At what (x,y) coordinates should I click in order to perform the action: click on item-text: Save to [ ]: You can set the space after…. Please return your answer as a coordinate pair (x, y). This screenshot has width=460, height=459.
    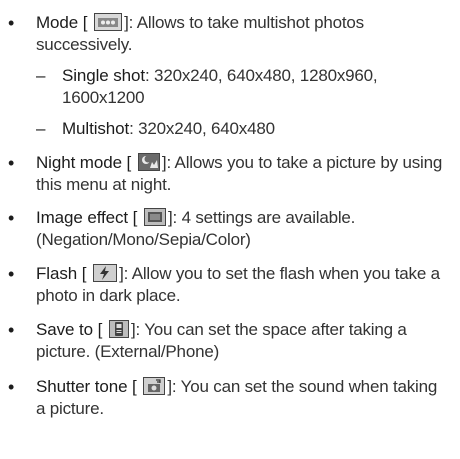
    Looking at the image, I should click on (242, 341).